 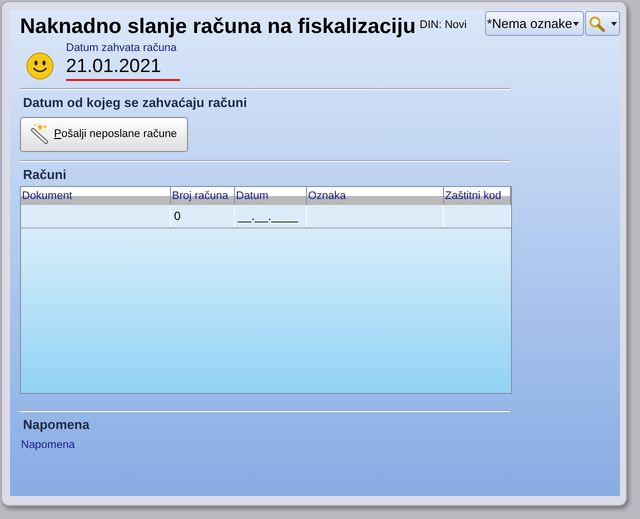 What do you see at coordinates (135, 103) in the screenshot?
I see `section-title: Datum od kojeg se zahvaćaju računi` at bounding box center [135, 103].